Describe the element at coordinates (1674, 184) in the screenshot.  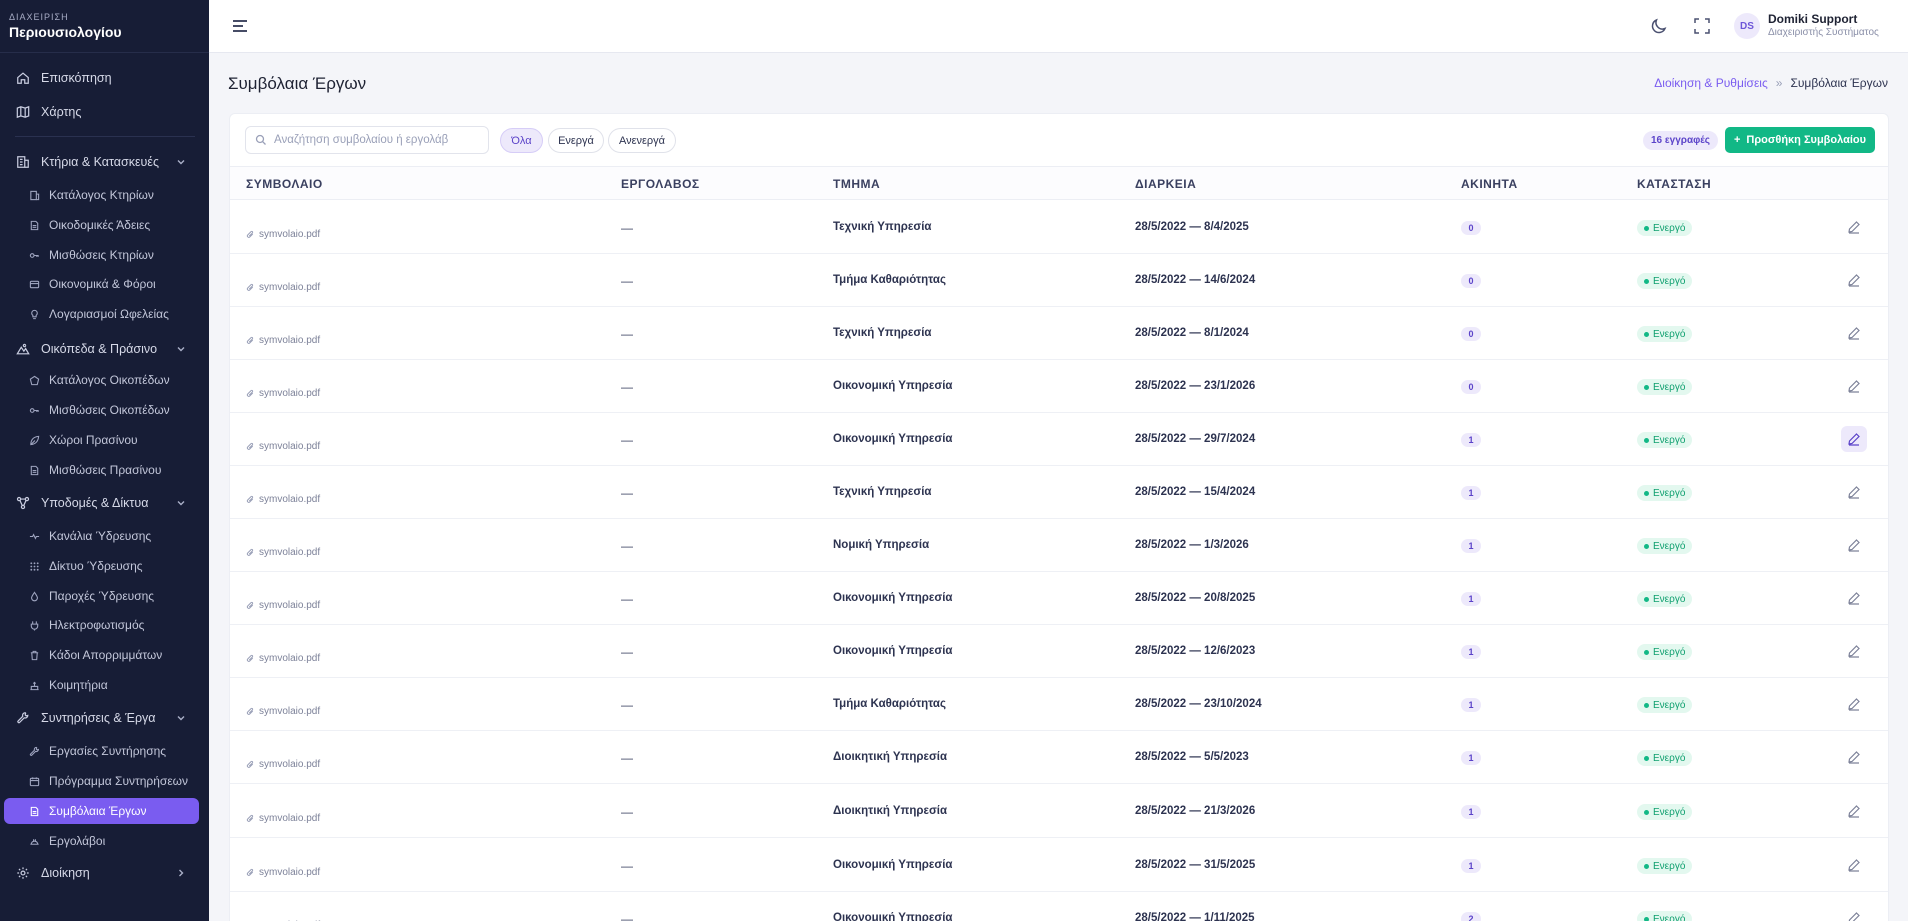
I see `column-header-status: ΚΑΤΑΣΤΑΣΗ` at that location.